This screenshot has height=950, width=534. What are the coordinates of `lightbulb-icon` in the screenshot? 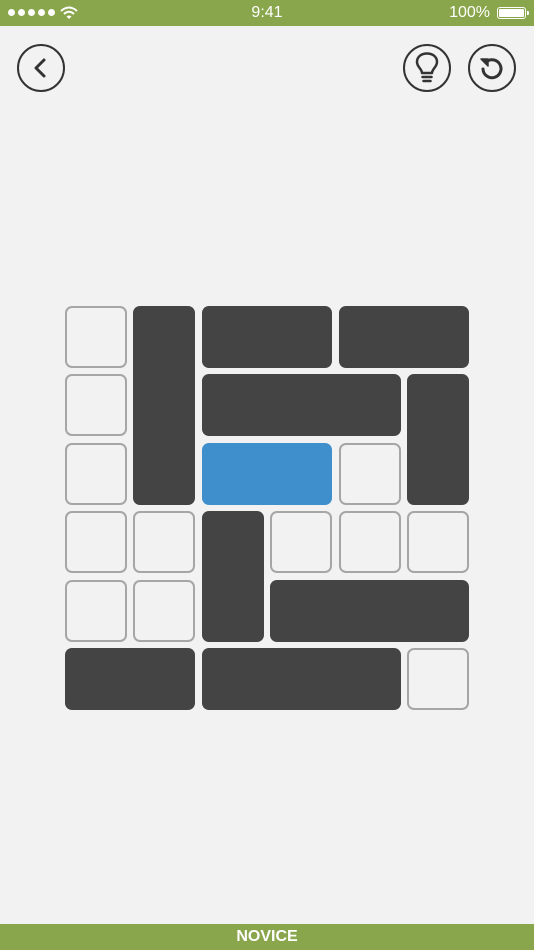 It's located at (427, 67).